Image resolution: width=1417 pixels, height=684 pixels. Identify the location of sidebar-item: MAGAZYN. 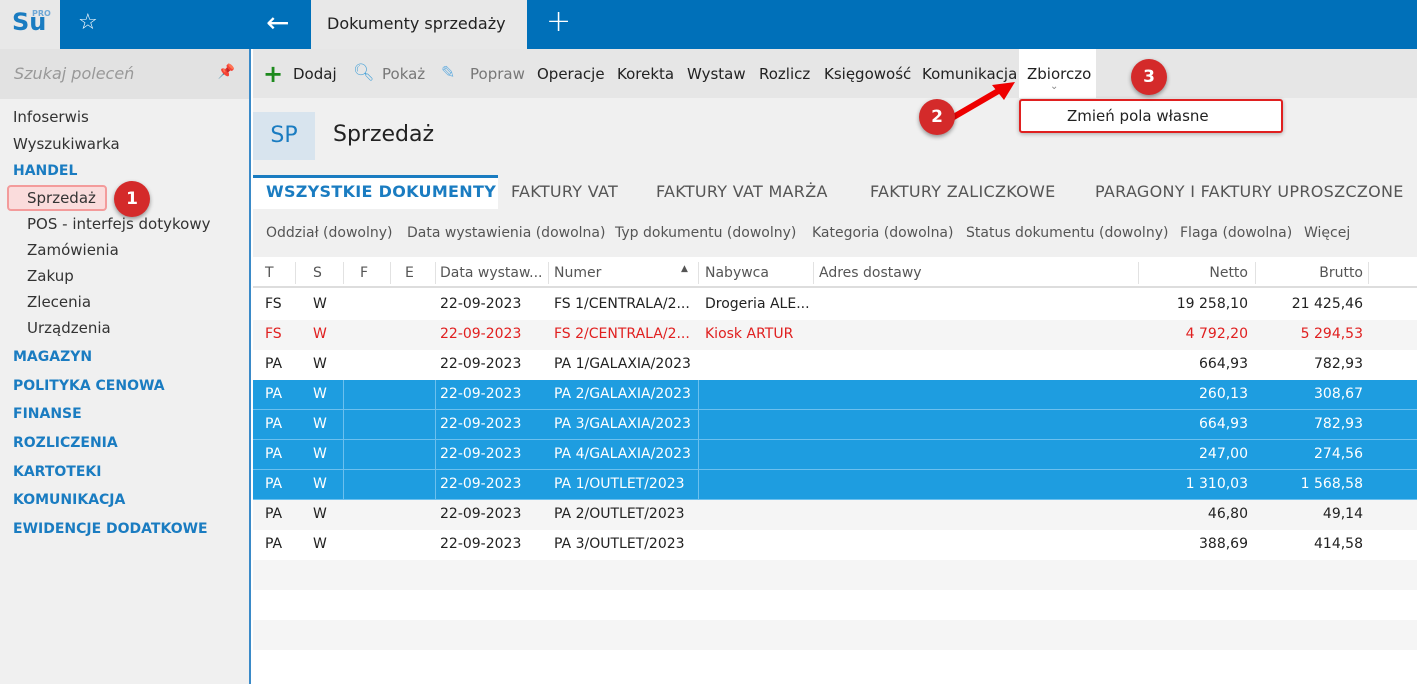
(52, 357).